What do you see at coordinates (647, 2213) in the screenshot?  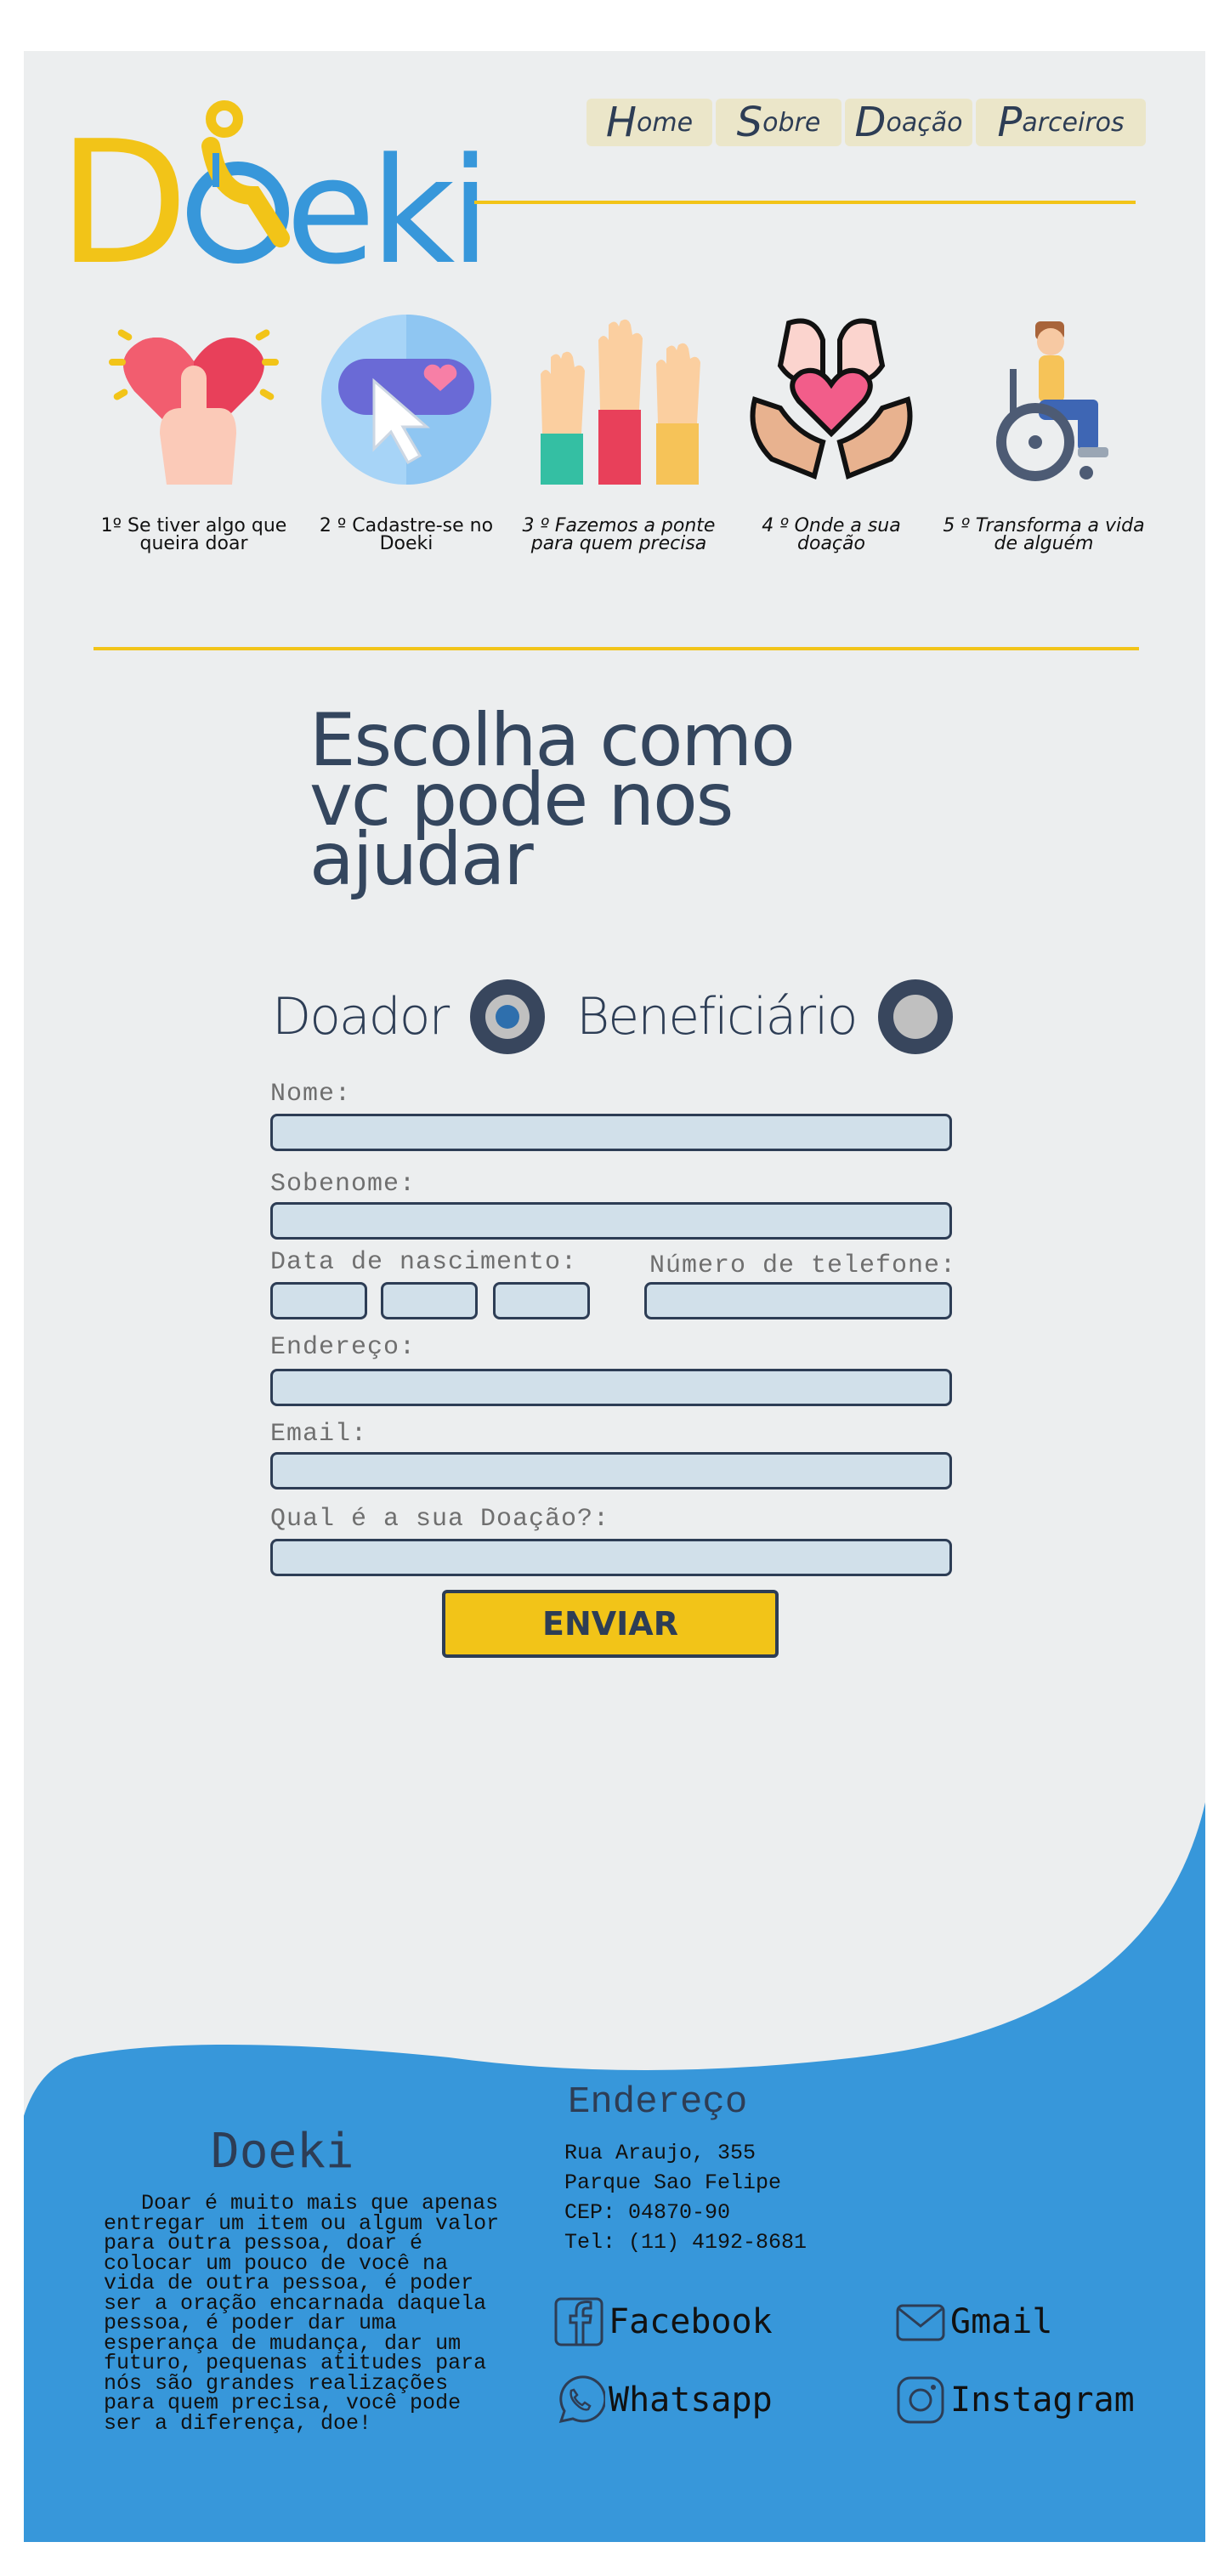 I see `address-cep: CEP: 04870-90` at bounding box center [647, 2213].